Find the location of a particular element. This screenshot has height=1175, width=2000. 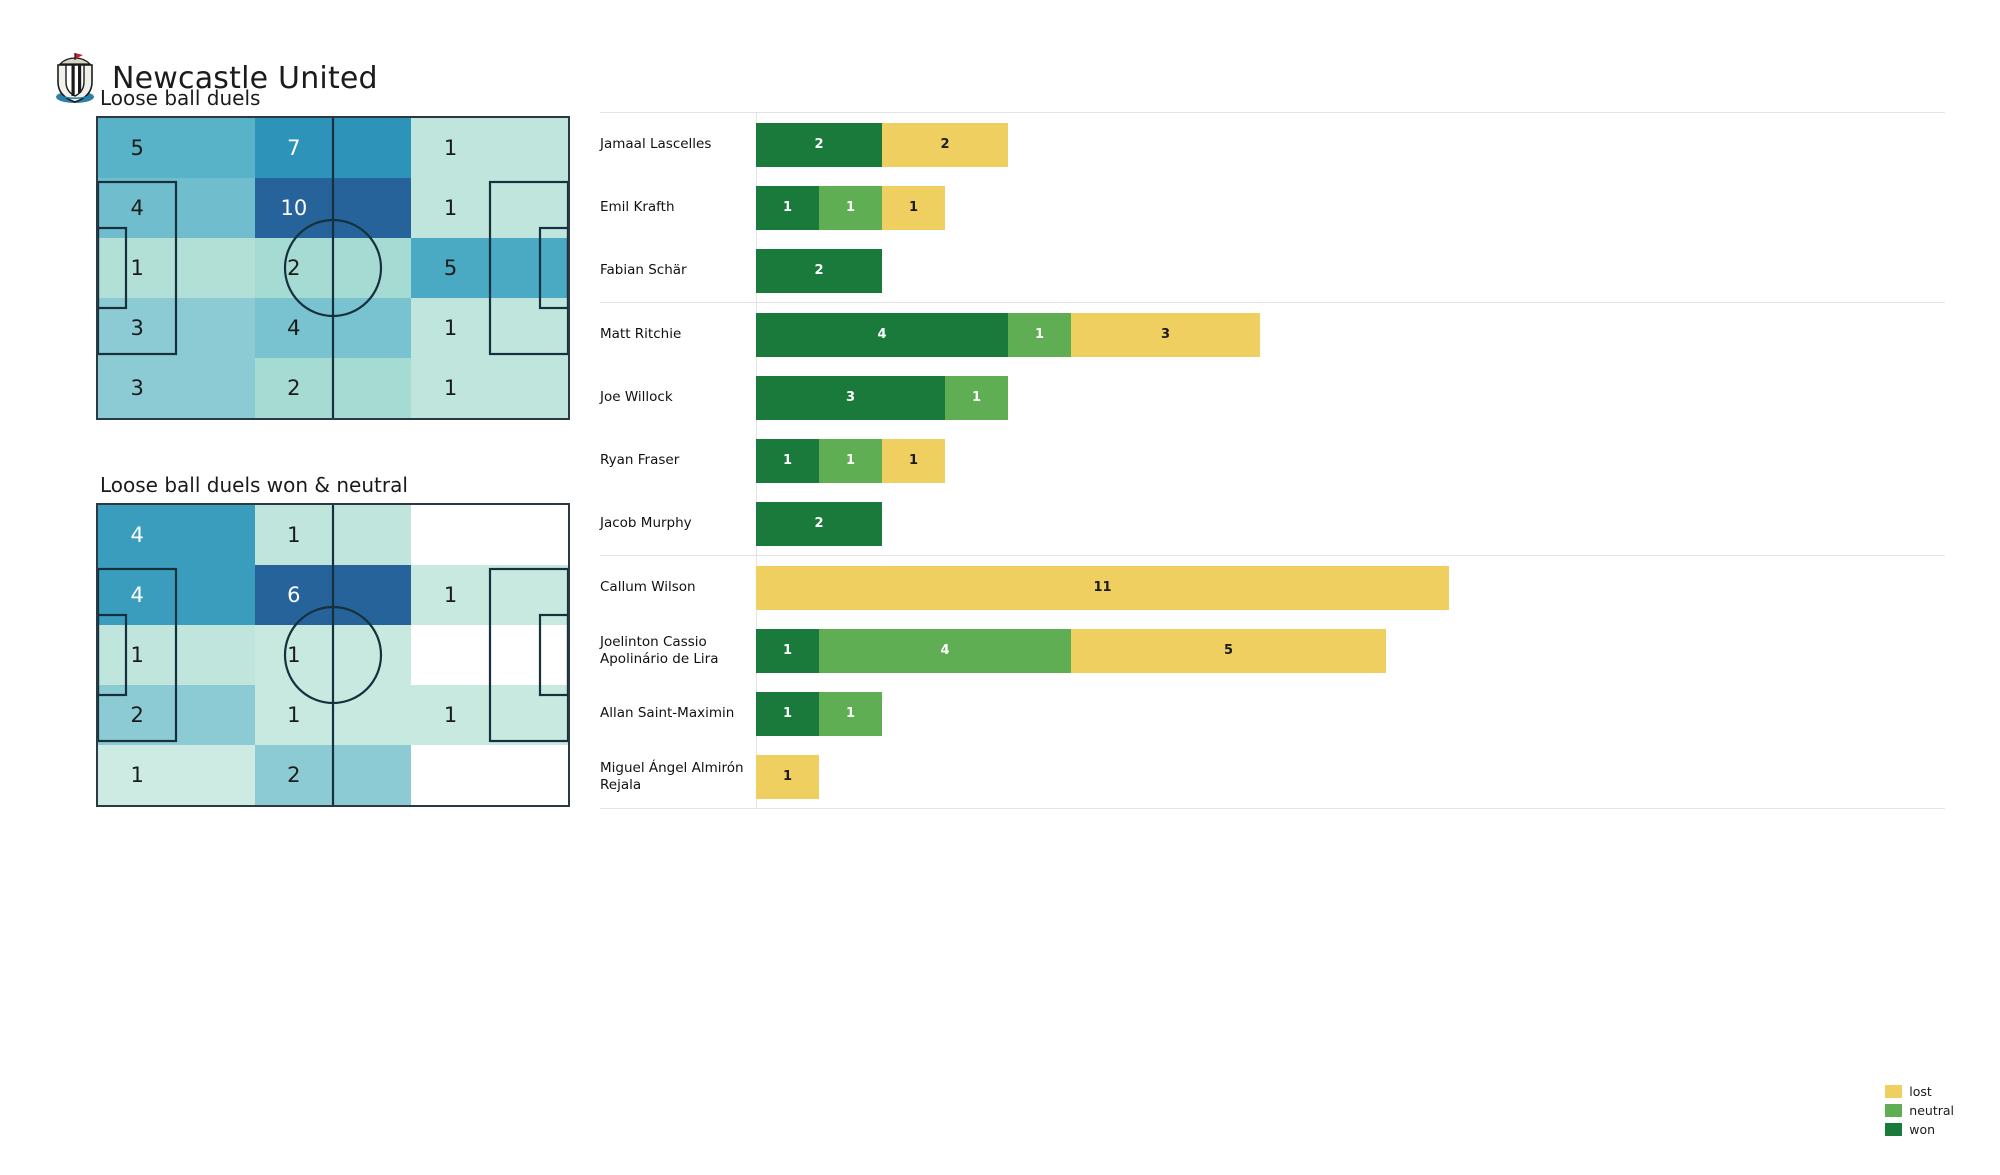

chart-legend: lost neutral won is located at coordinates (1919, 1110).